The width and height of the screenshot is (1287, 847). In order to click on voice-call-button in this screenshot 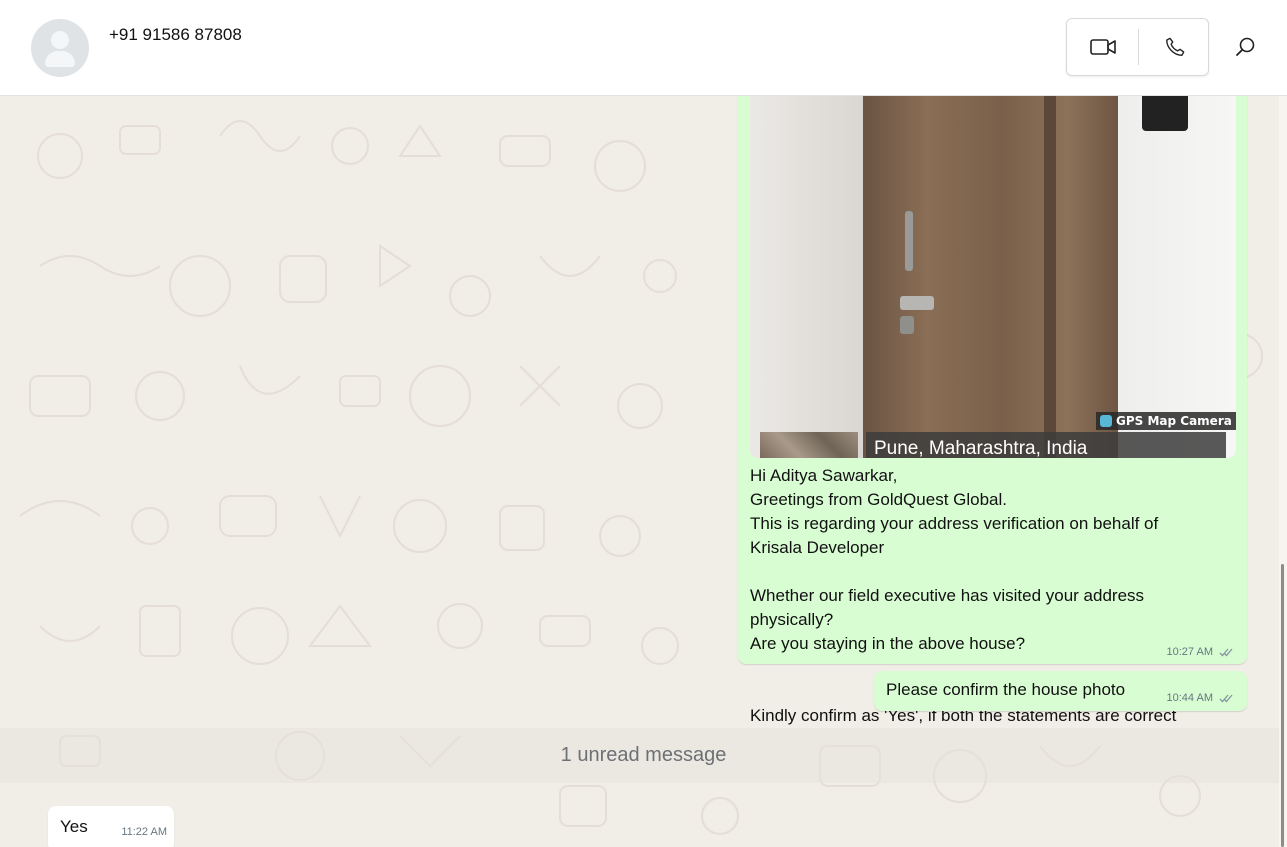, I will do `click(1174, 47)`.